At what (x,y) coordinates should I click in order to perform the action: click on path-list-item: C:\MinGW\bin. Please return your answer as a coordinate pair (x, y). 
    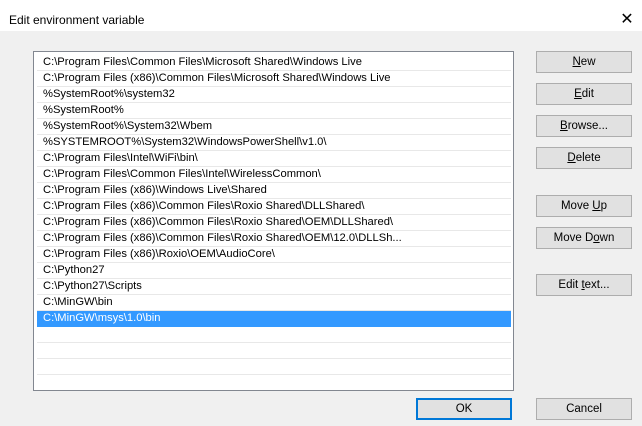
    Looking at the image, I should click on (274, 303).